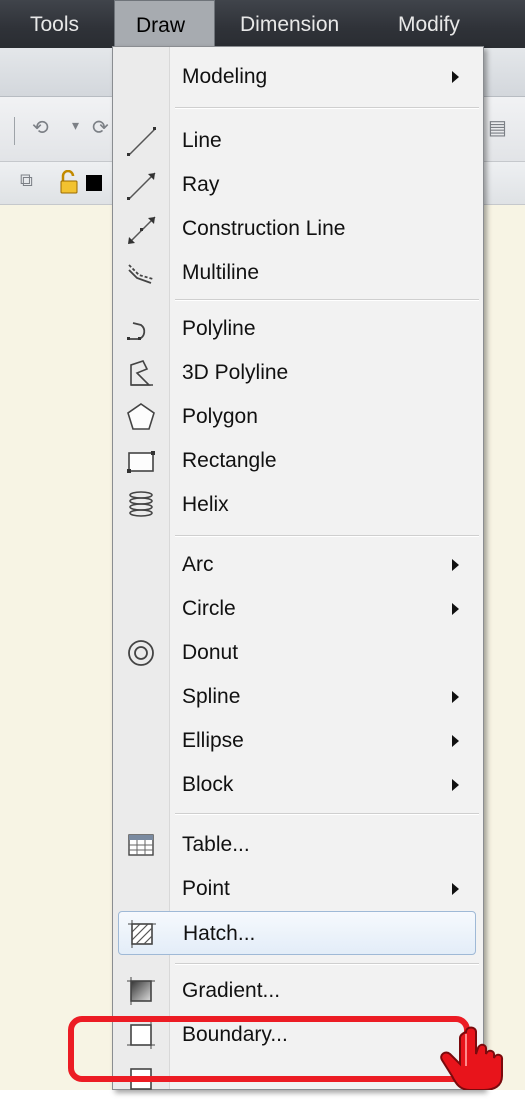  What do you see at coordinates (141, 185) in the screenshot?
I see `ray-icon` at bounding box center [141, 185].